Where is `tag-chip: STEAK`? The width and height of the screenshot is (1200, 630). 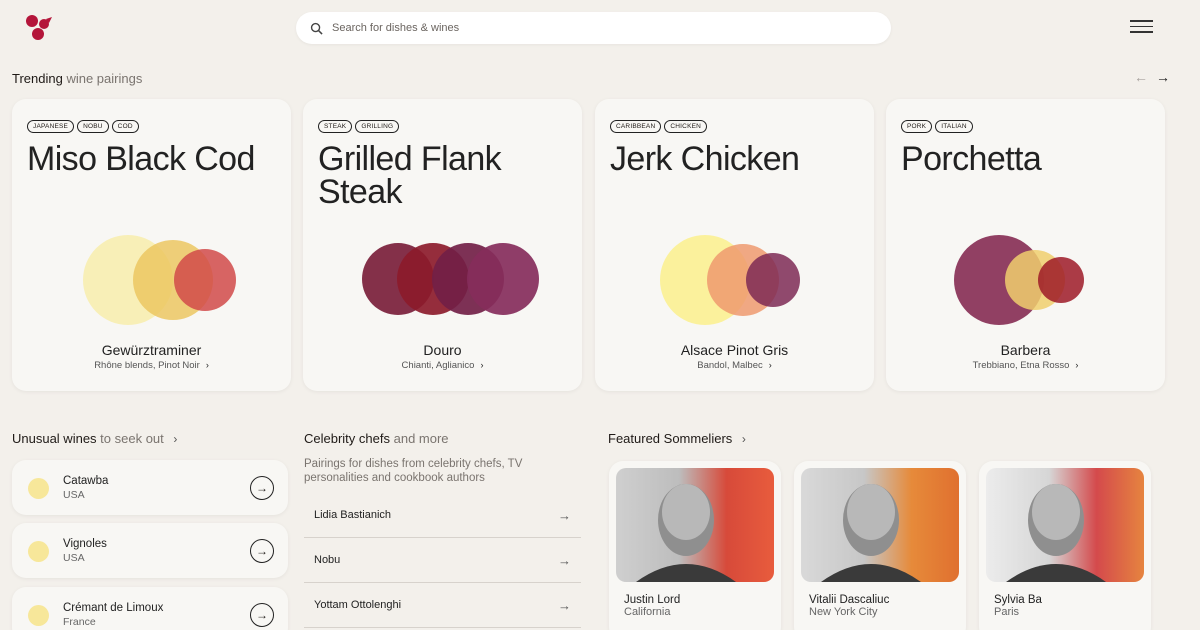
tag-chip: STEAK is located at coordinates (335, 126).